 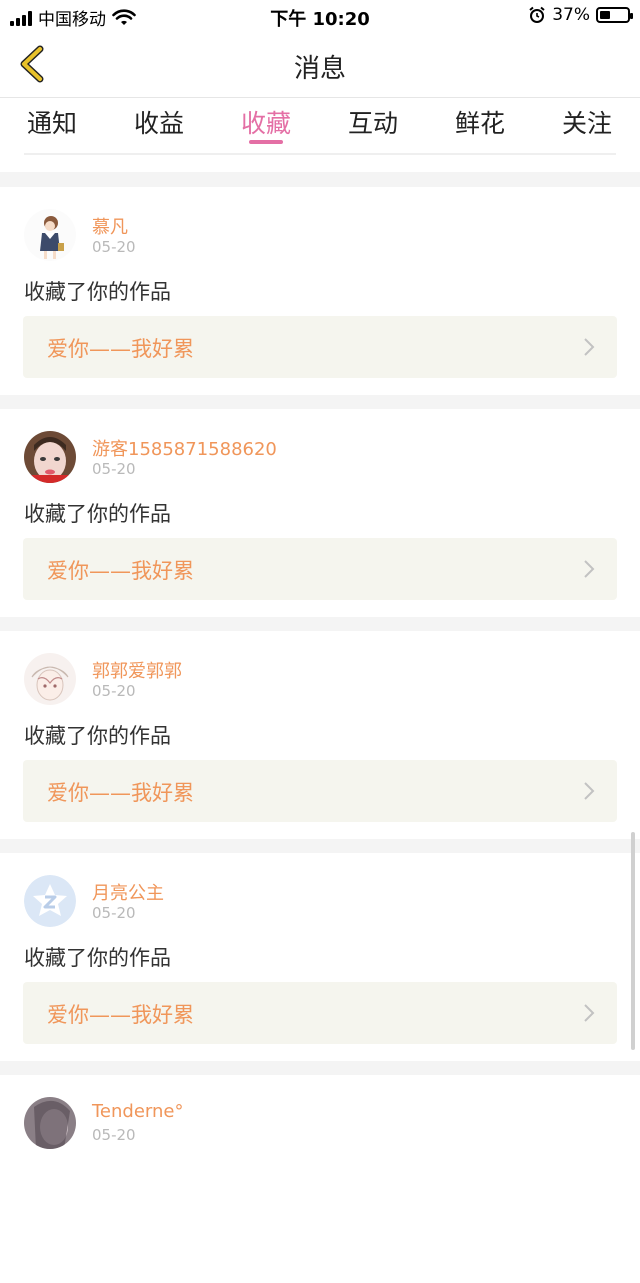 What do you see at coordinates (266, 122) in the screenshot?
I see `tab-favorites: 收藏` at bounding box center [266, 122].